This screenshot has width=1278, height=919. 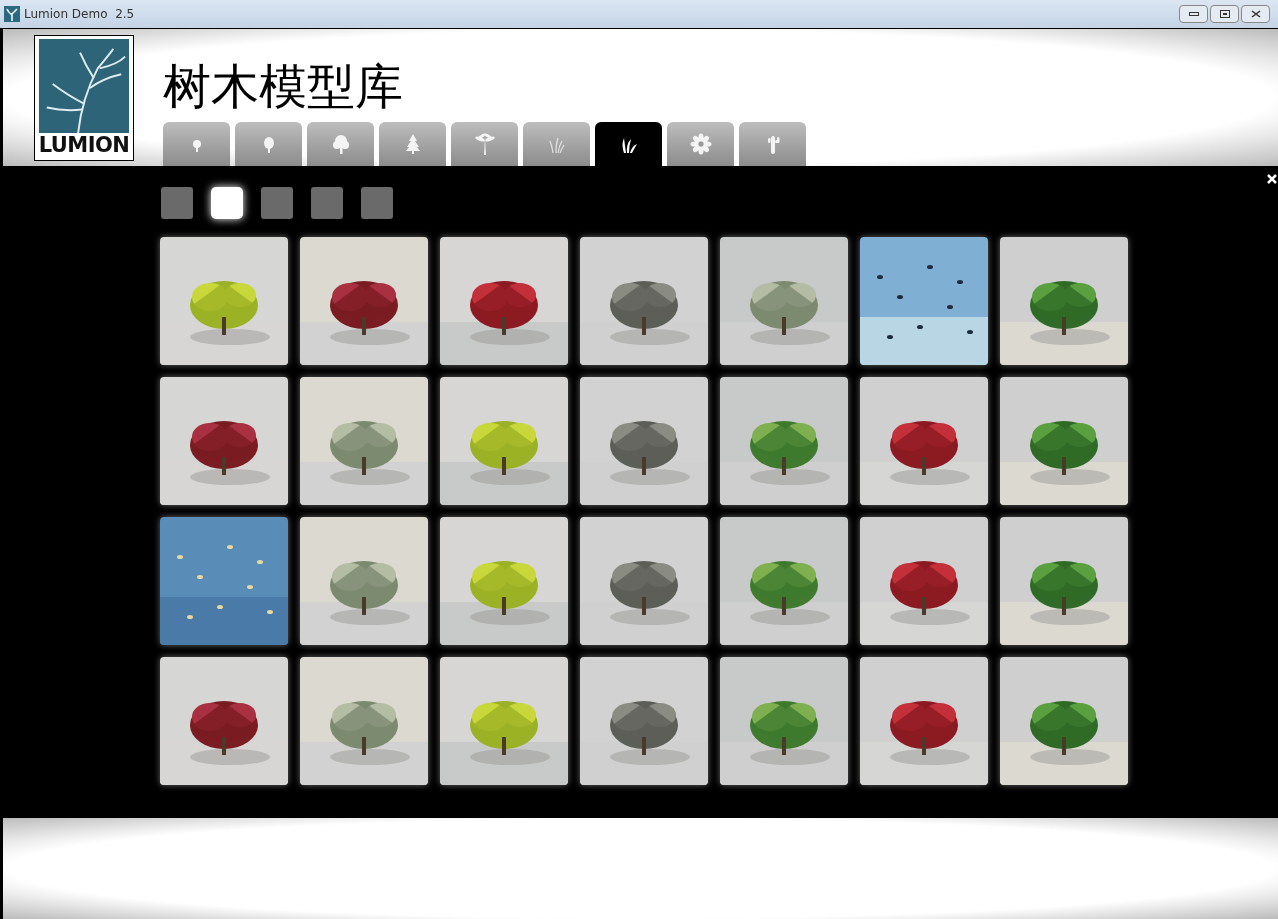 What do you see at coordinates (484, 144) in the screenshot?
I see `palm-tree-icon` at bounding box center [484, 144].